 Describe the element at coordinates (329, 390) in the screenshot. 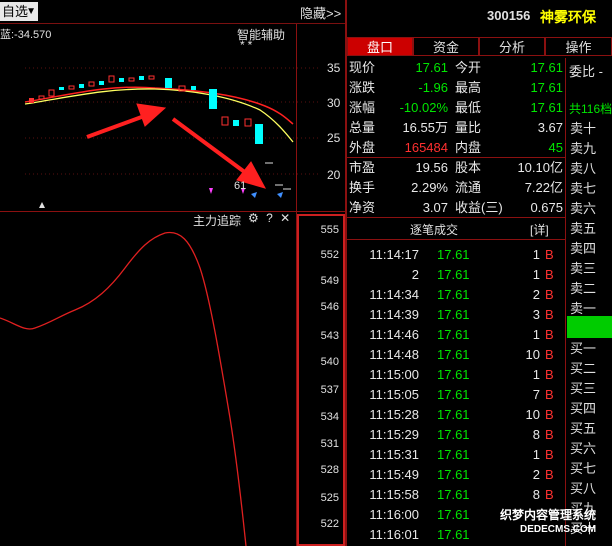

I see `sub-scale-label: 537` at that location.